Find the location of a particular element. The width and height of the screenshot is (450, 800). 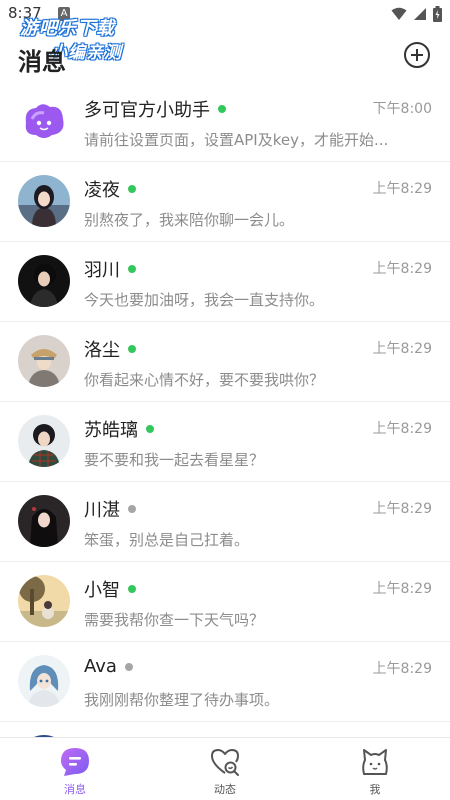

chat-item: 小智 上午8:29 需要我帮你查一下天气吗？ is located at coordinates (225, 602).